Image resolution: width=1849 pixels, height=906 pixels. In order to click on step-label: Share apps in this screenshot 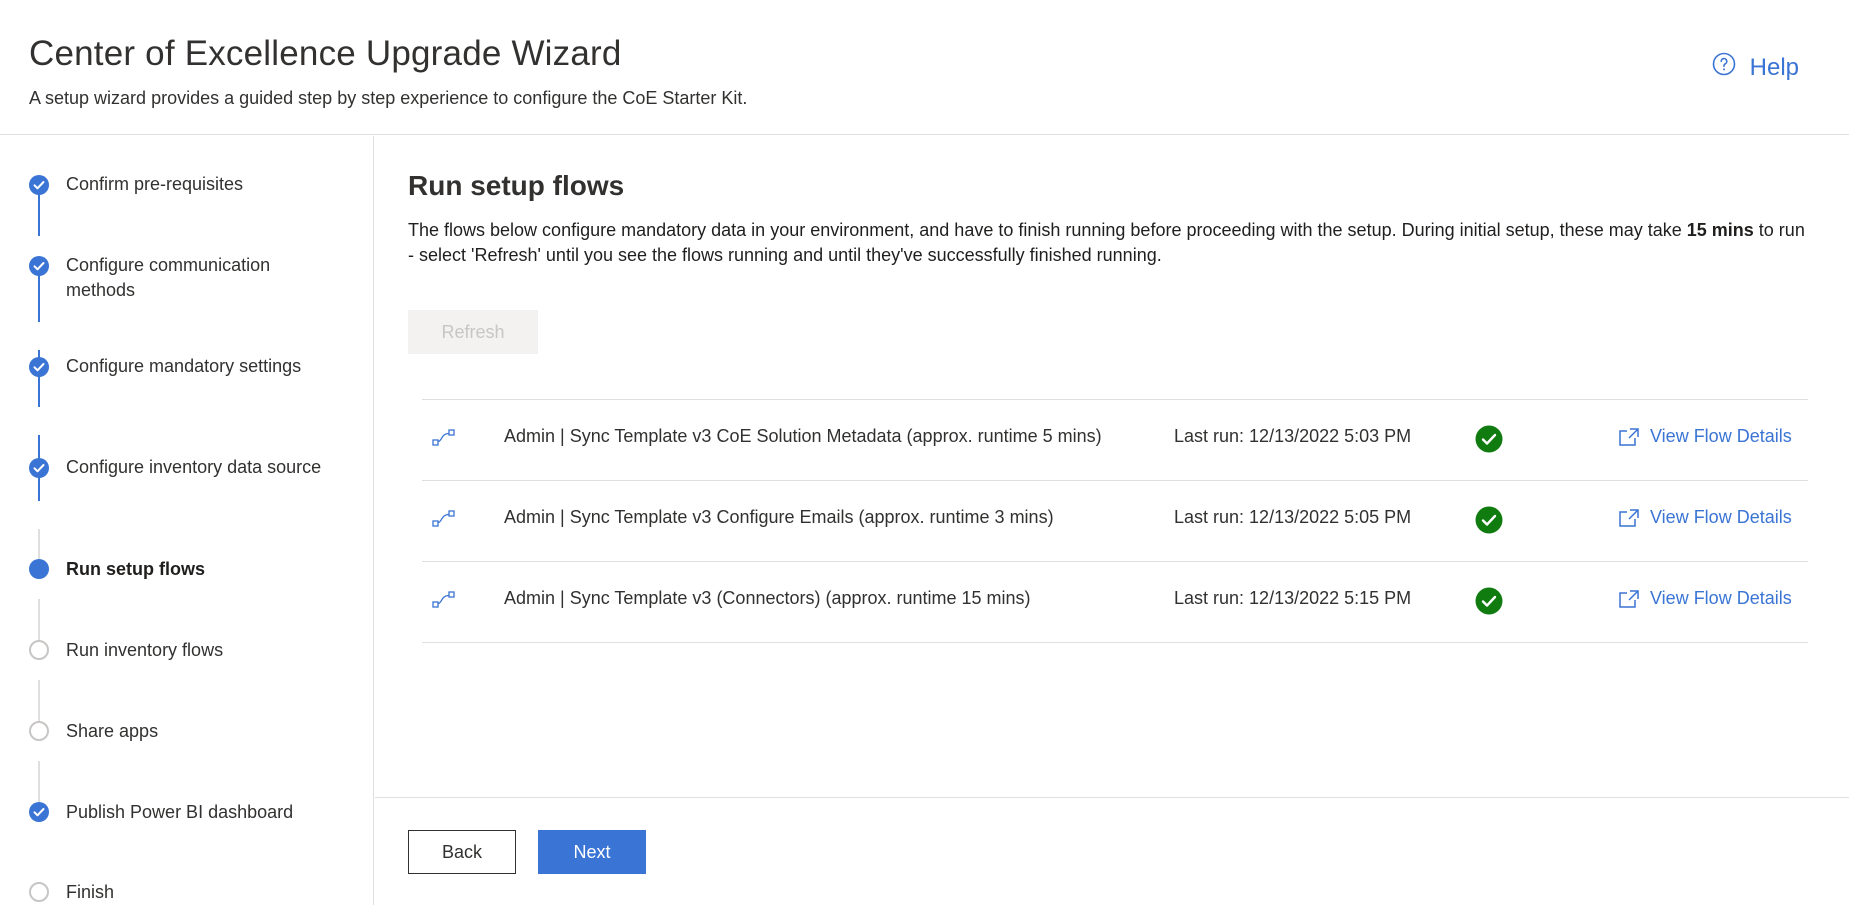, I will do `click(112, 731)`.